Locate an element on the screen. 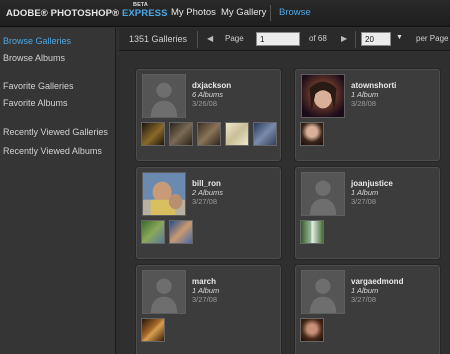 This screenshot has width=450, height=354. sidebar-item-recently-viewed-galleries: Recently Viewed Galleries is located at coordinates (55, 132).